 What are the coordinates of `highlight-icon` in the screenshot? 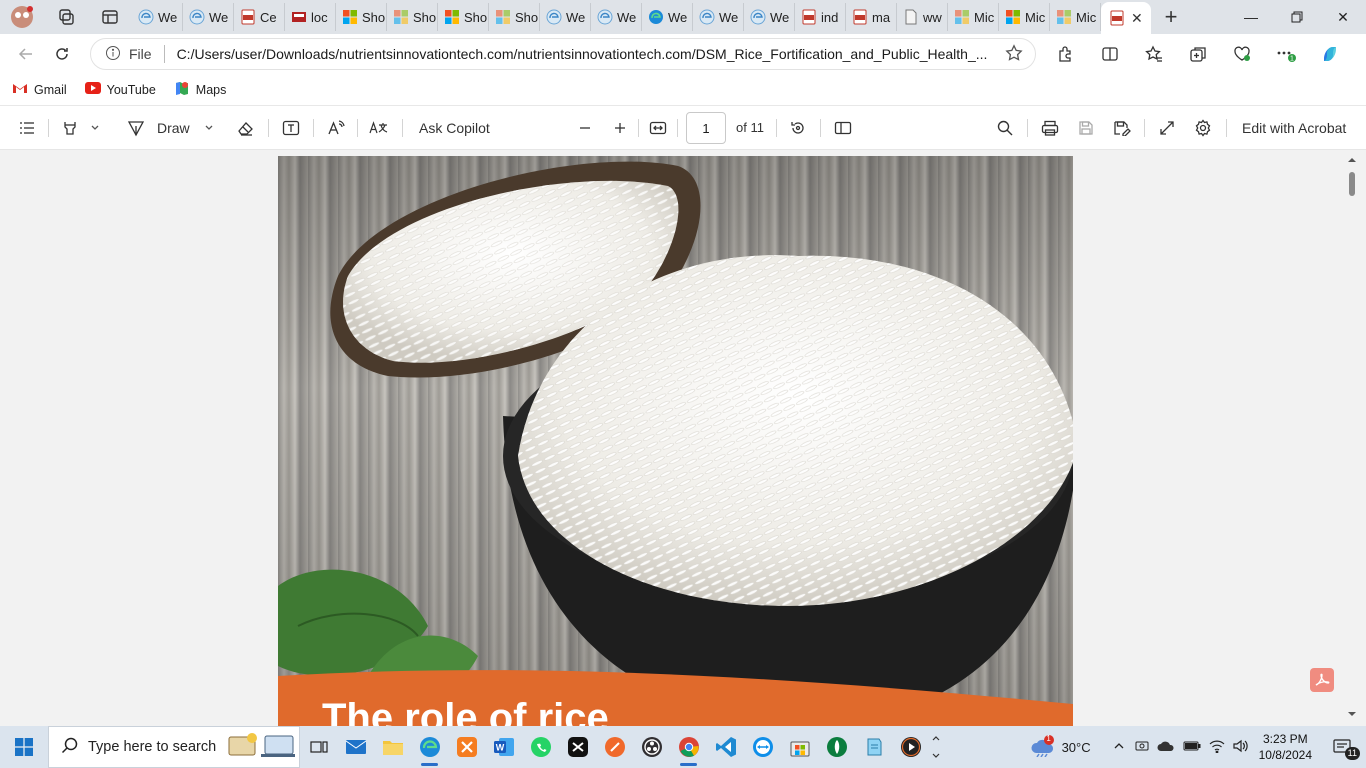 It's located at (70, 128).